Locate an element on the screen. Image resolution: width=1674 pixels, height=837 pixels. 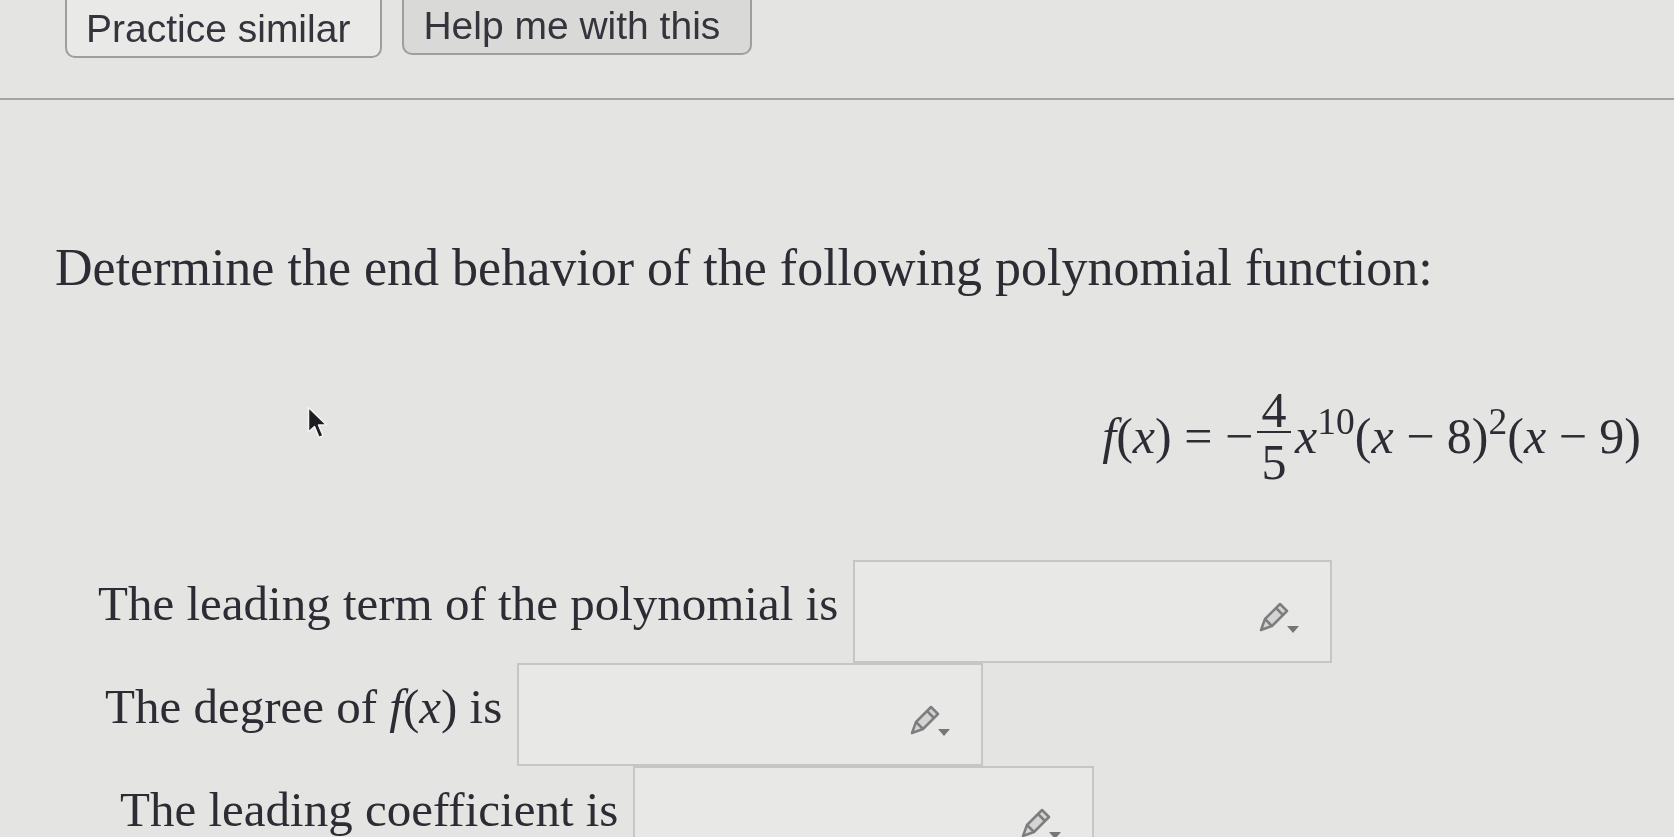
formula-factors: x$^{10}$(x − 8)$^{2}$(x − 9) is located at coordinates (1468, 436).